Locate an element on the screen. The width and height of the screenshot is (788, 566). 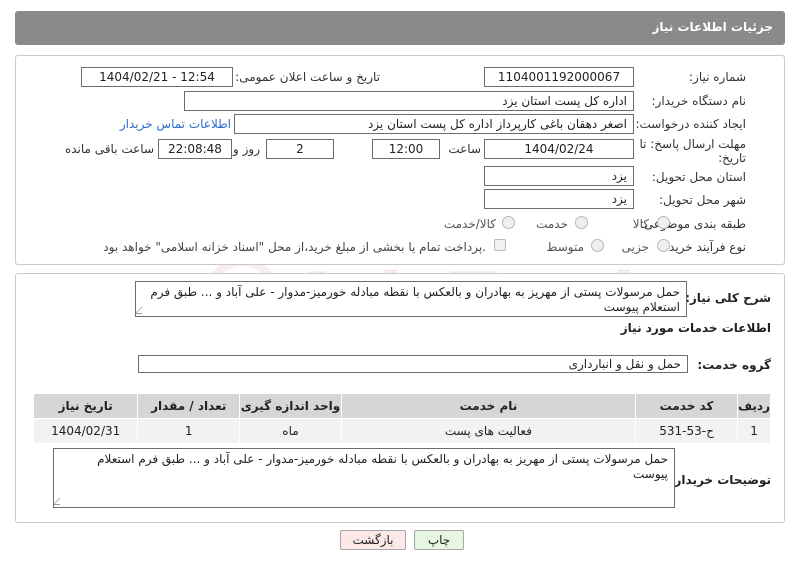
need-number-label: شماره نیاز: is located at coordinates (717, 77).